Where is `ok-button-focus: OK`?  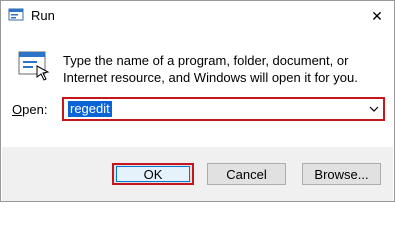
ok-button-focus: OK is located at coordinates (153, 174).